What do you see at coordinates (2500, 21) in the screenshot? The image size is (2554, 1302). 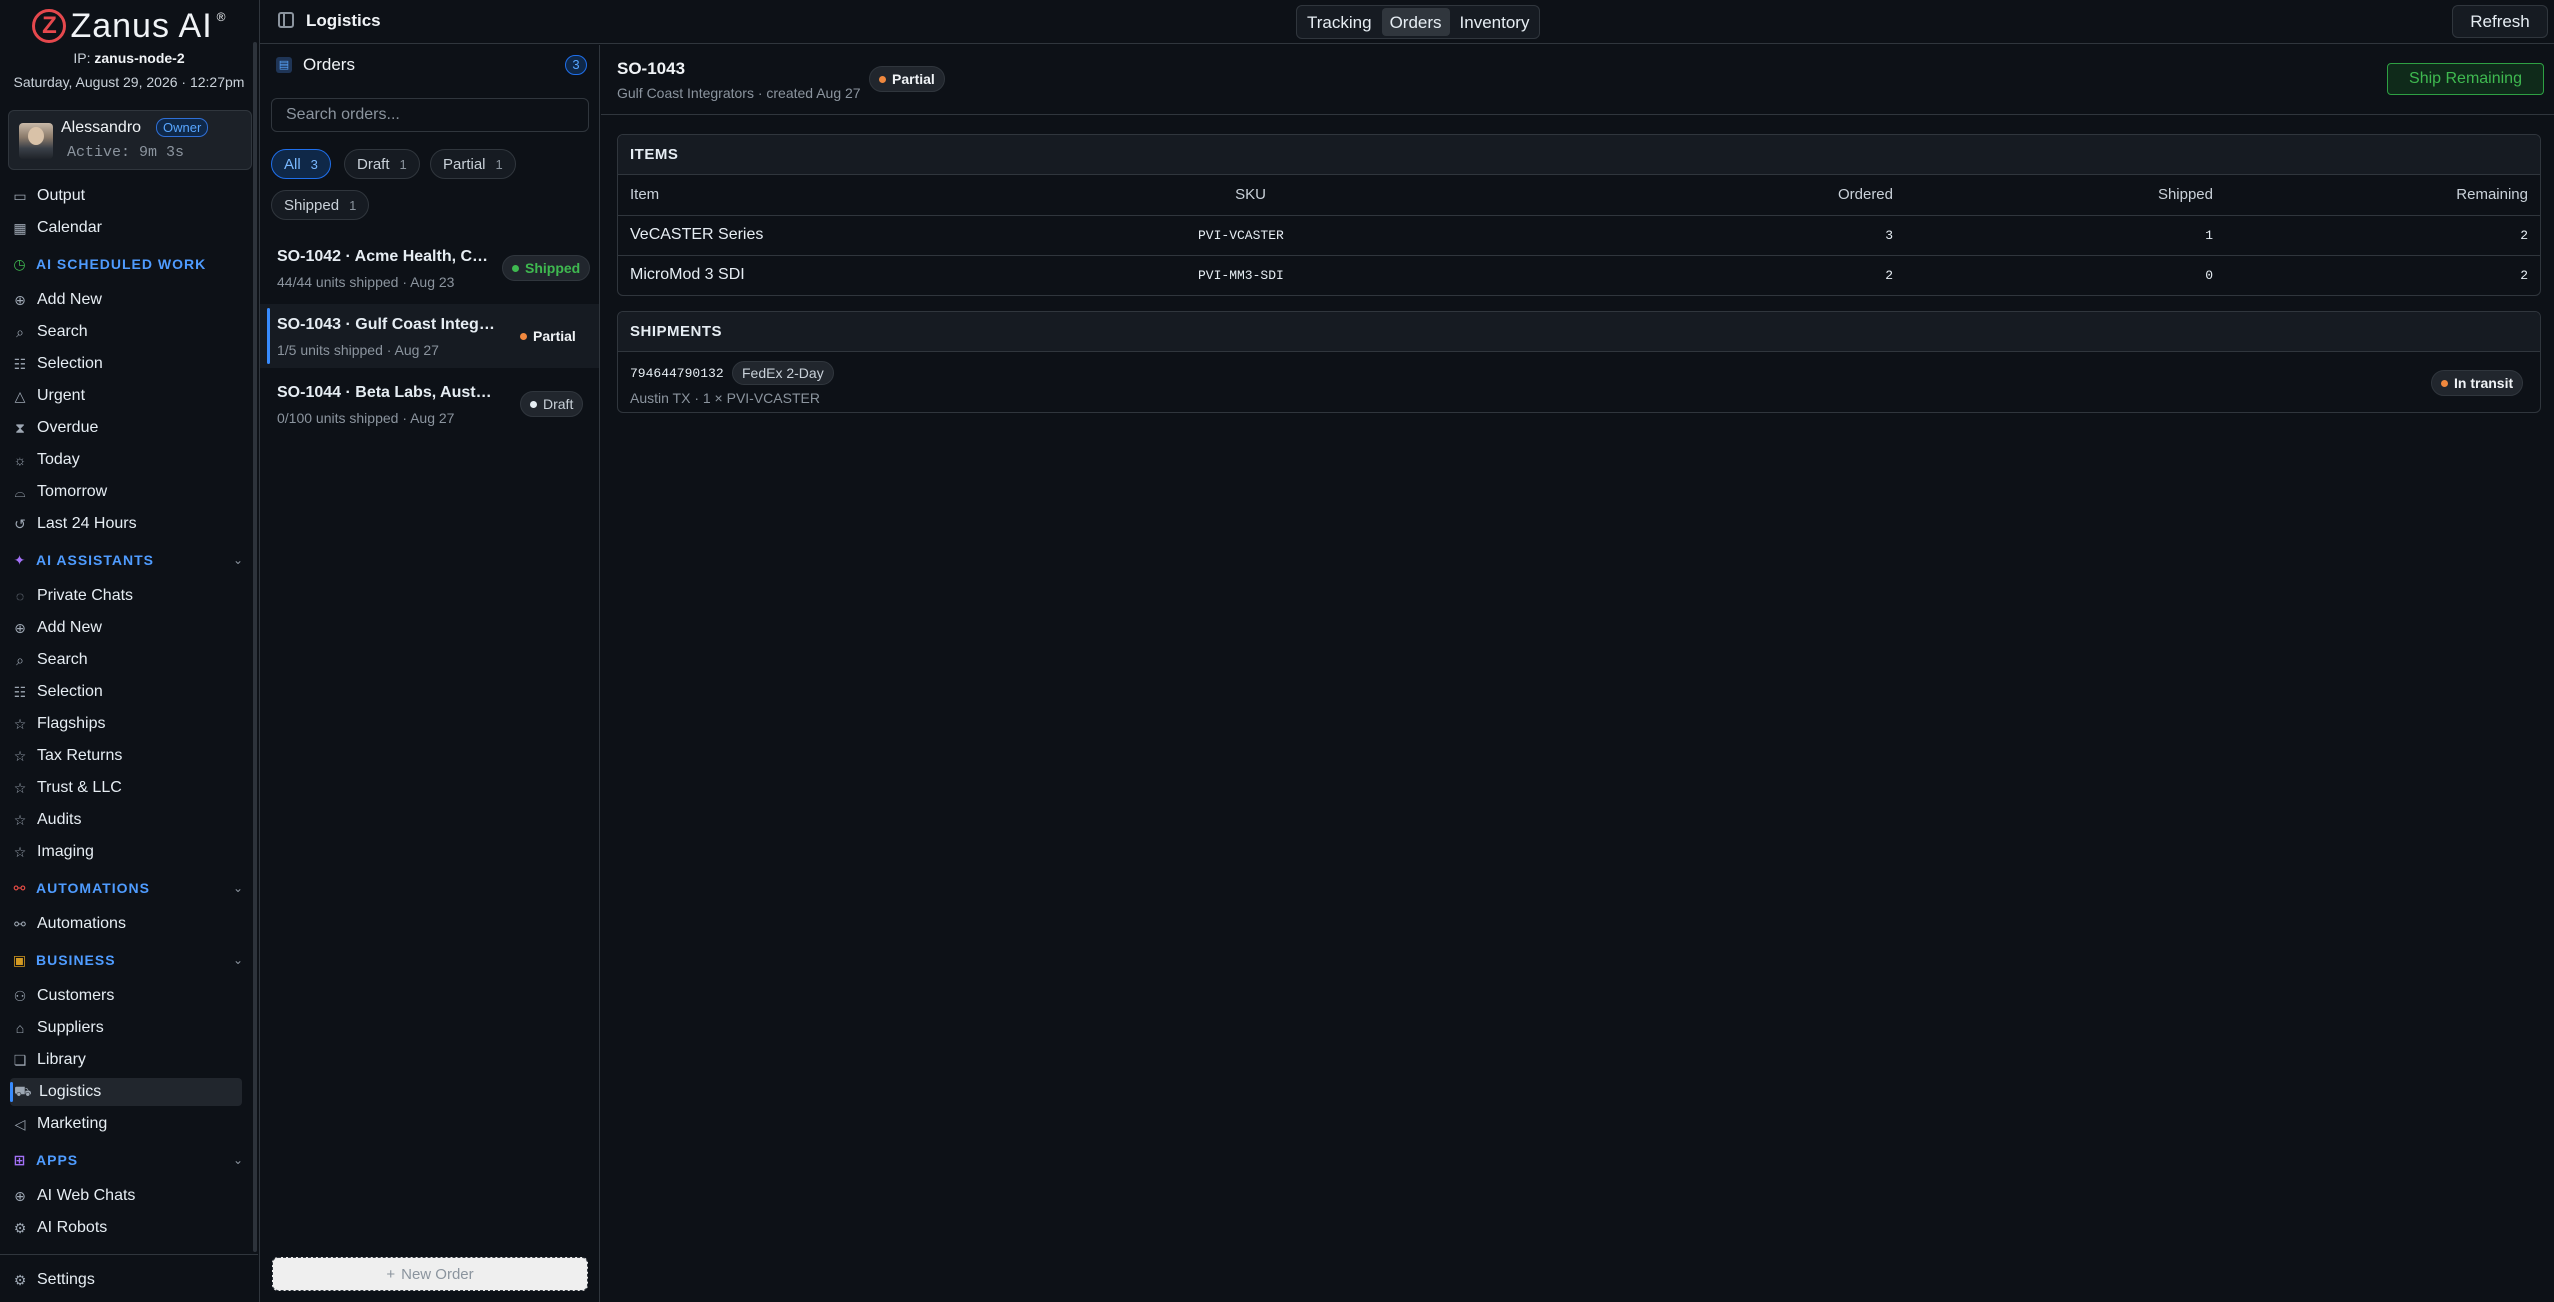 I see `refresh-button: Refresh` at bounding box center [2500, 21].